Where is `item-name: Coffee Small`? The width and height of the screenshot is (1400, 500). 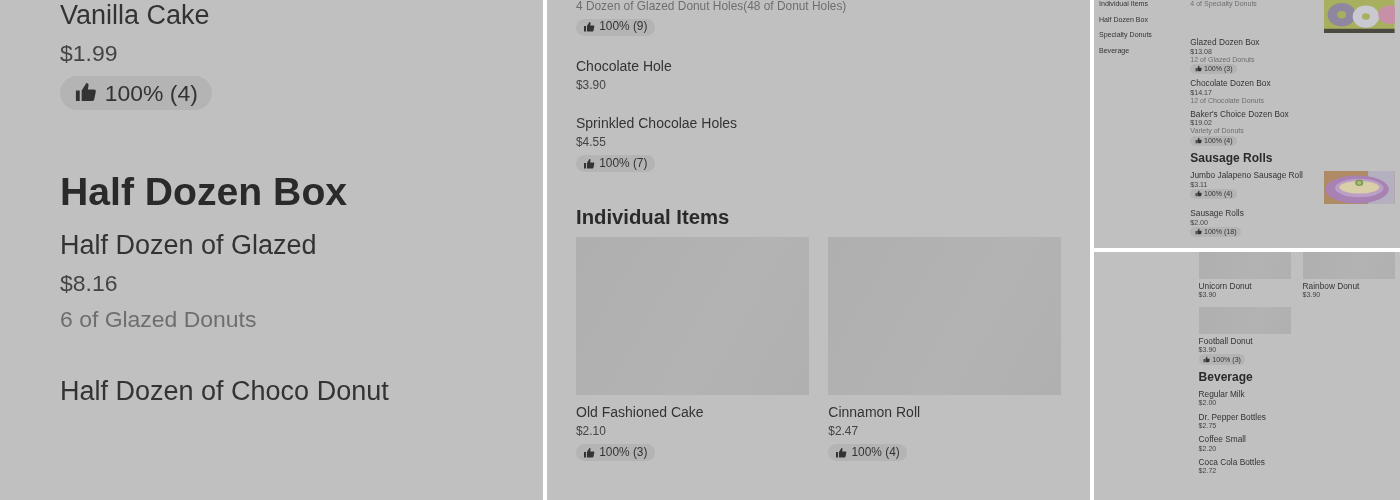 item-name: Coffee Small is located at coordinates (1222, 440).